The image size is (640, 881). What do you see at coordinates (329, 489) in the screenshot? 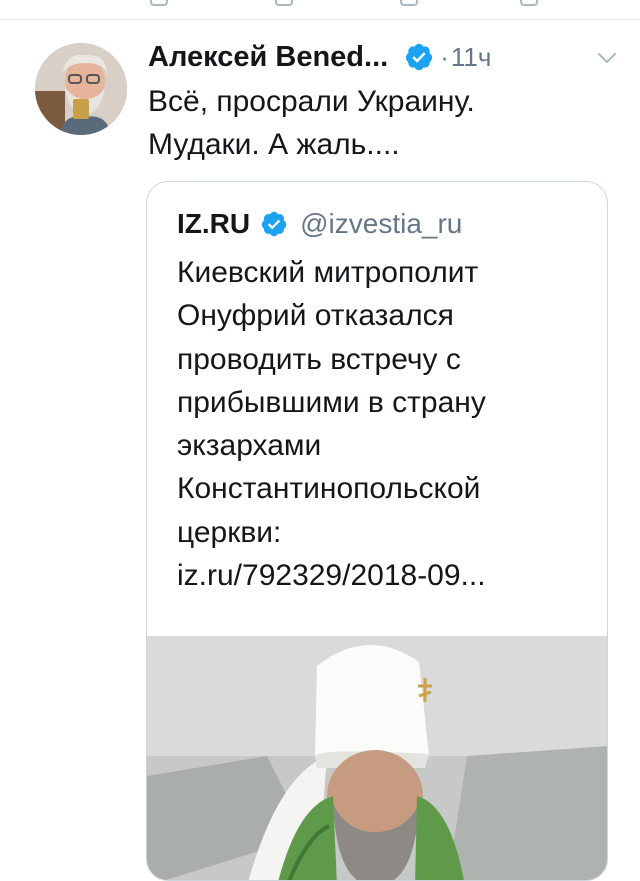
I see `quoted-text-line: Константинопольской` at bounding box center [329, 489].